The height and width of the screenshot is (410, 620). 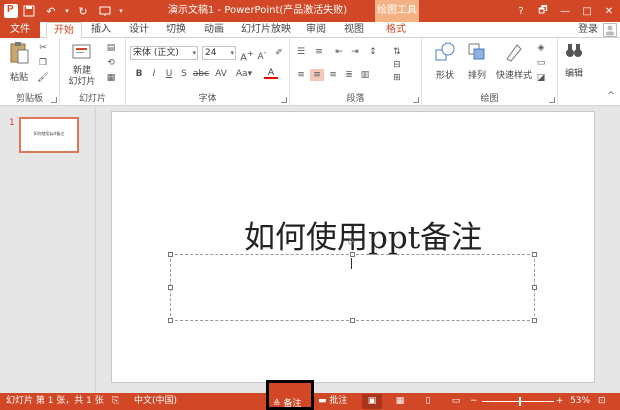 What do you see at coordinates (333, 75) in the screenshot?
I see `align-right-icon: ≡` at bounding box center [333, 75].